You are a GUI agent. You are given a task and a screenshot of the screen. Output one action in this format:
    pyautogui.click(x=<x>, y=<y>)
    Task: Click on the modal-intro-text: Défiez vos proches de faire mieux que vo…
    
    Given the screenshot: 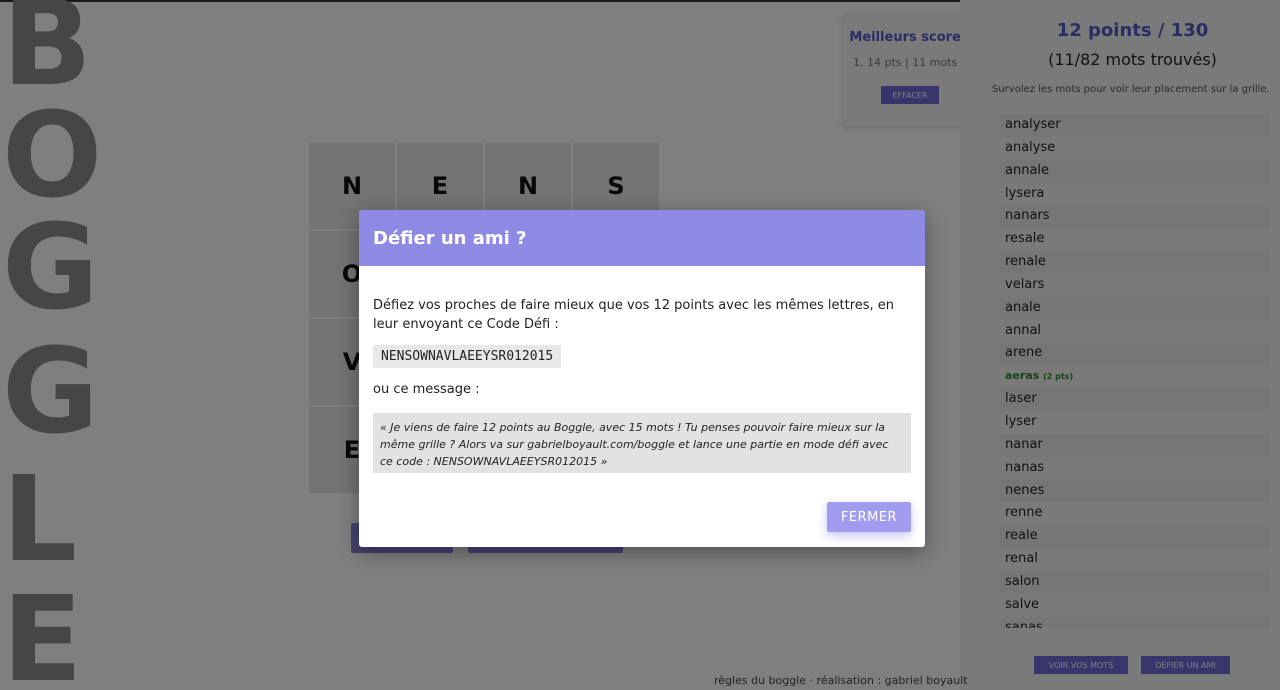 What is the action you would take?
    pyautogui.click(x=634, y=315)
    